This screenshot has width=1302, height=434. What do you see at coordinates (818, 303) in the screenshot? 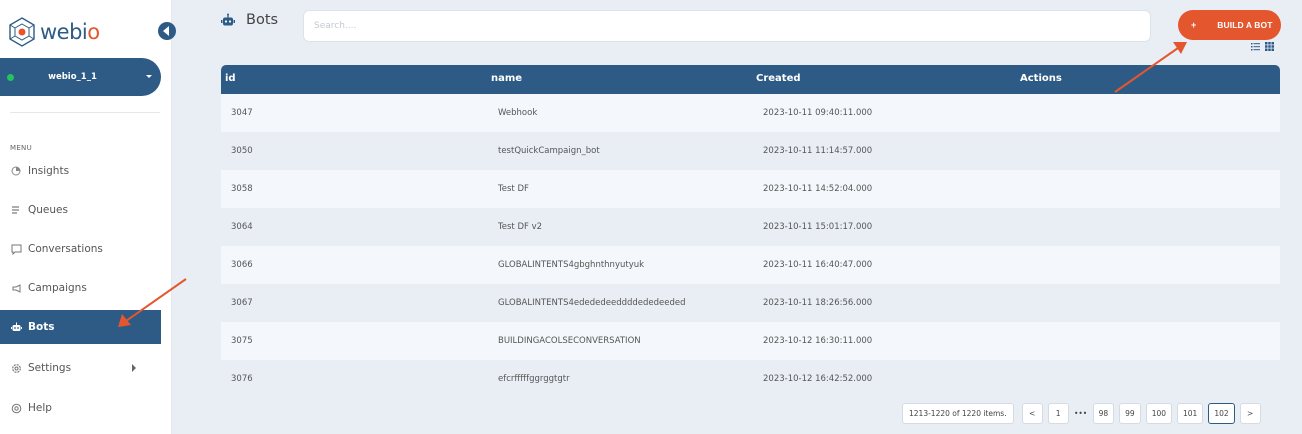
I see `cell-created: 2023-10-11 18:26:56.000` at bounding box center [818, 303].